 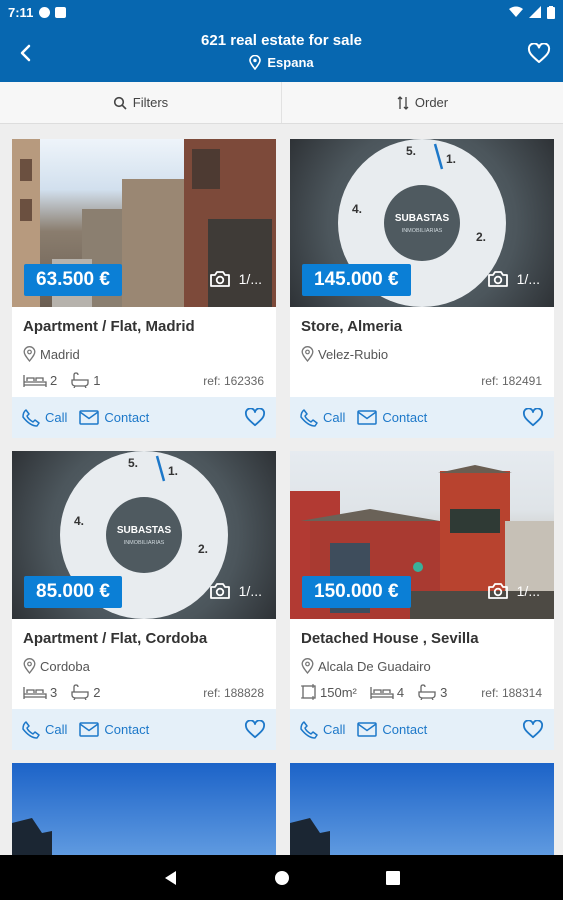 I want to click on price-badge: 63.500 €, so click(x=73, y=280).